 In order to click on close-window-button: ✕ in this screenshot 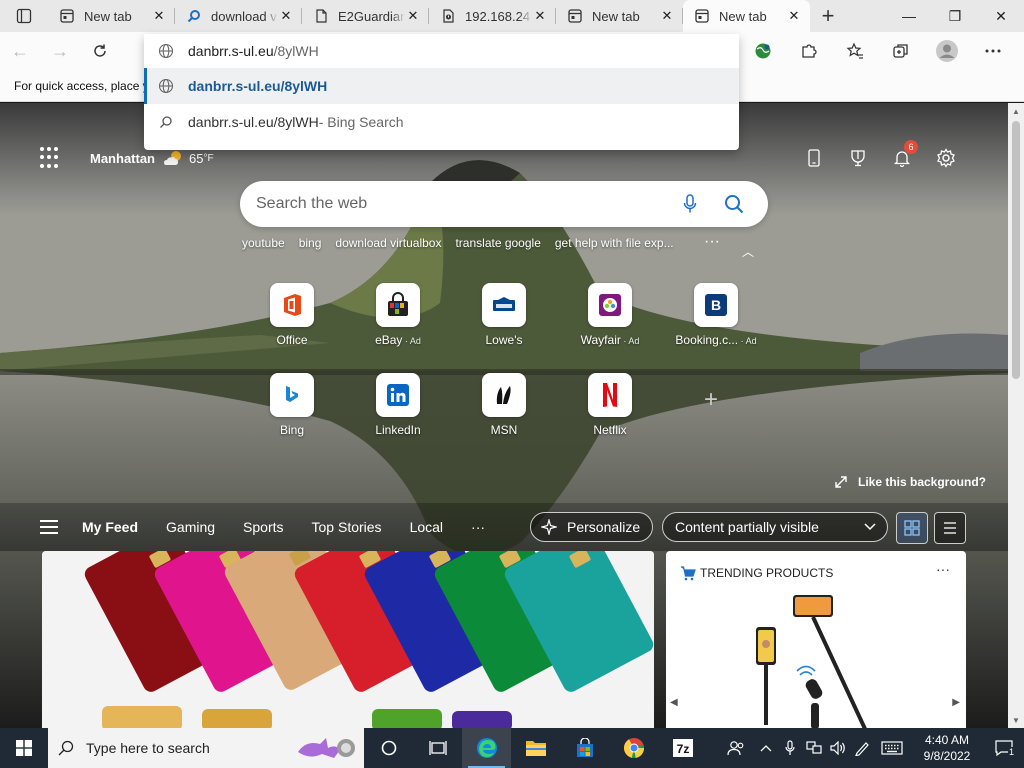, I will do `click(1001, 16)`.